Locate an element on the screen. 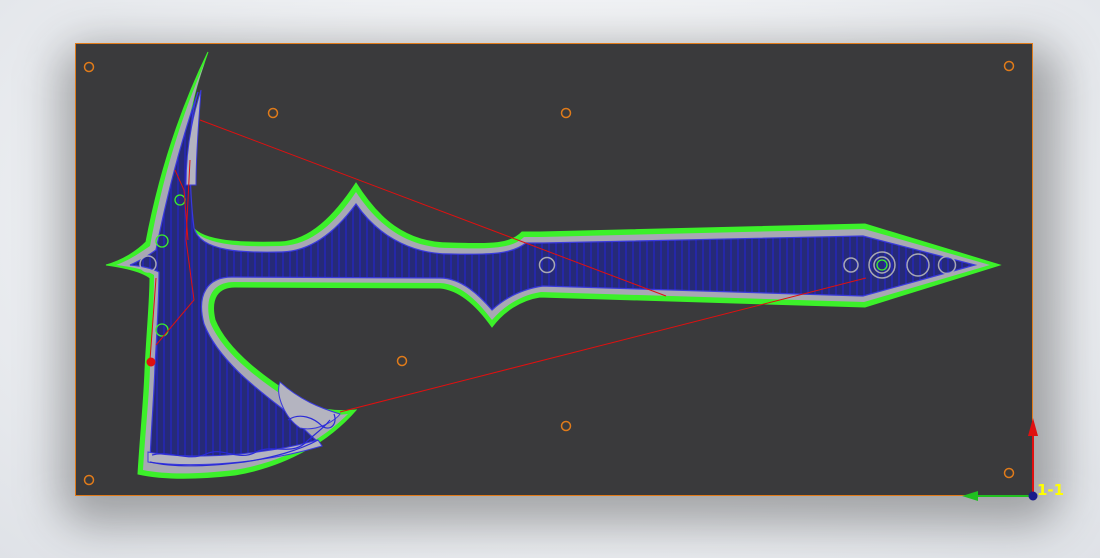 The height and width of the screenshot is (558, 1100). x-axis-arrow is located at coordinates (1033, 427).